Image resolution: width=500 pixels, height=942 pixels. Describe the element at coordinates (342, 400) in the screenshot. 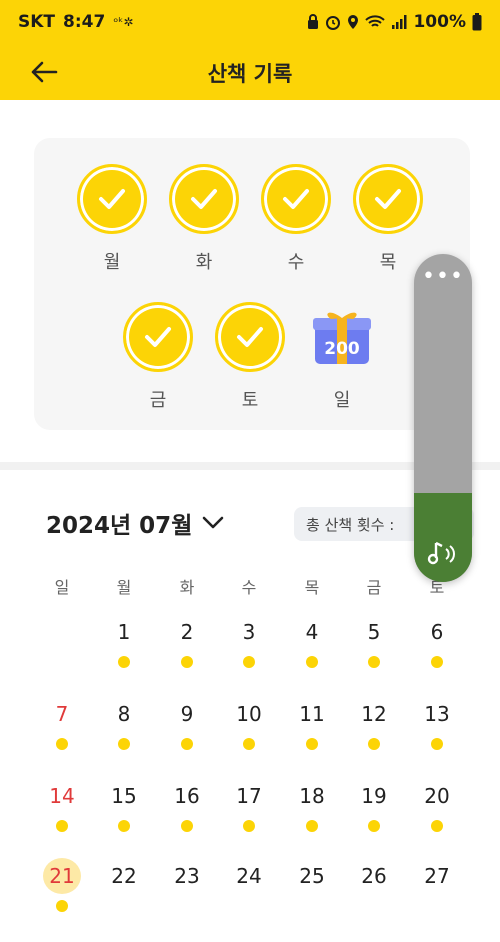

I see `day-label: 일` at that location.